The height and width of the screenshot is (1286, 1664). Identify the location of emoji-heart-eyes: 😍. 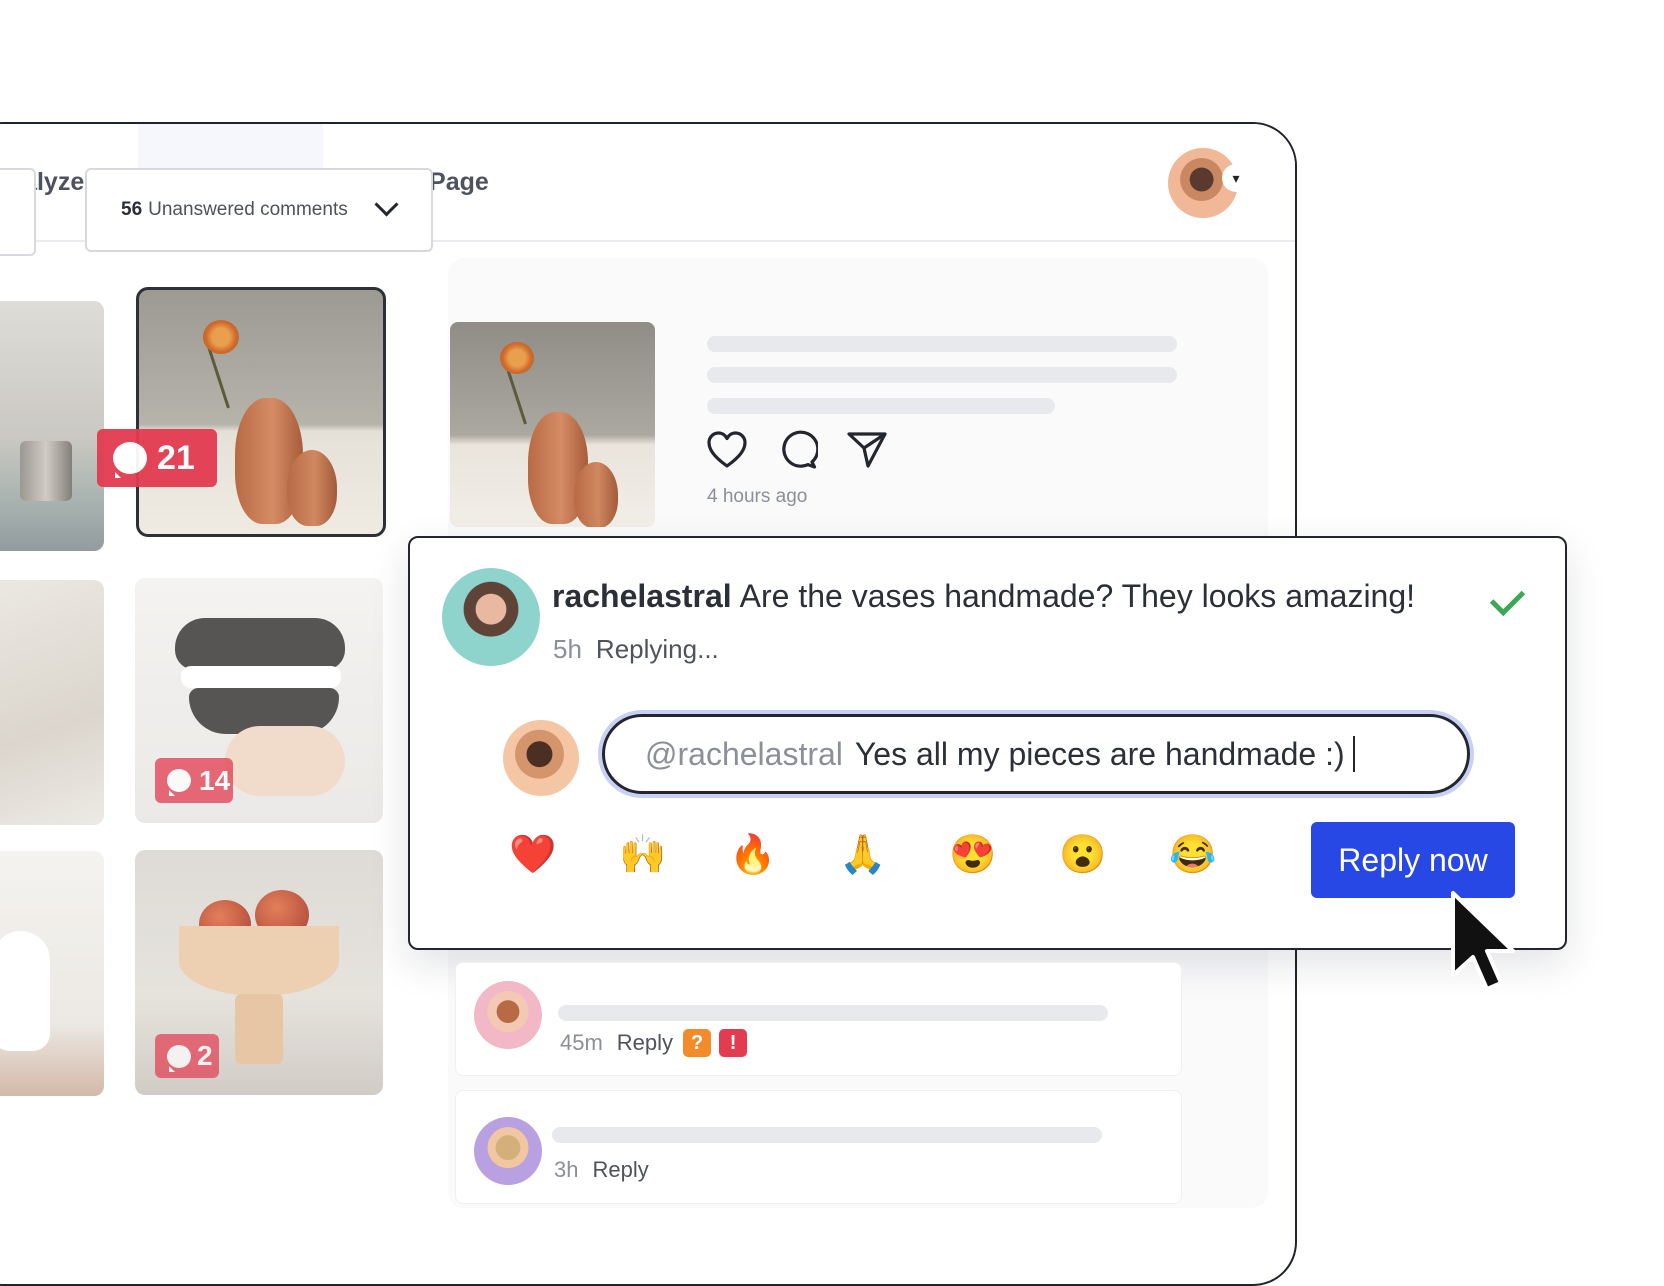
(973, 855).